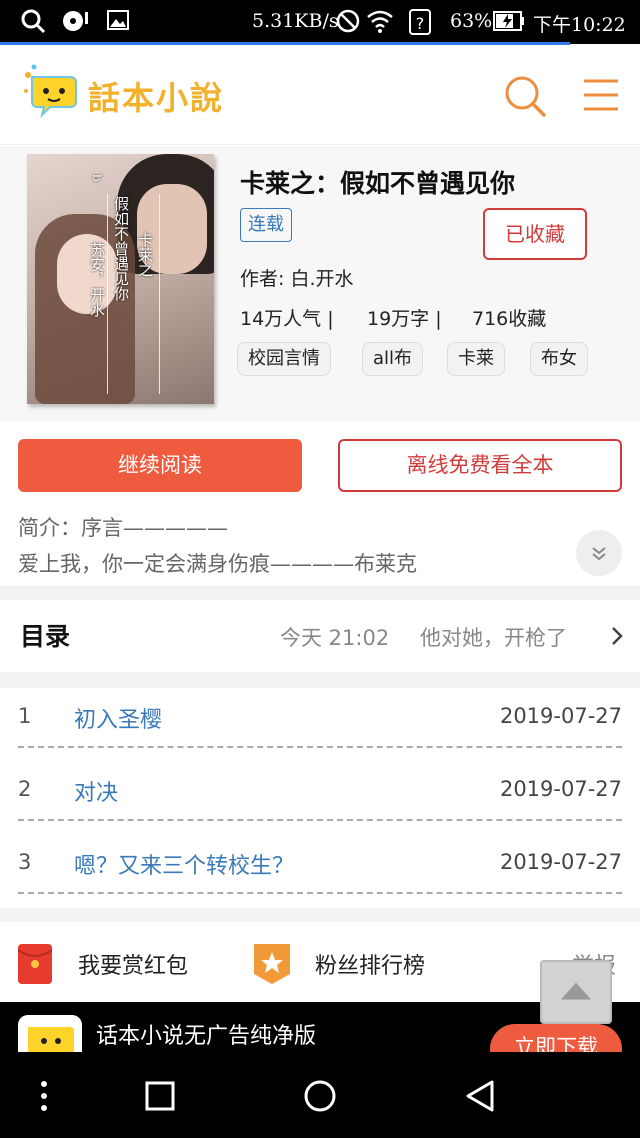  Describe the element at coordinates (617, 636) in the screenshot. I see `chevron-right-icon` at that location.